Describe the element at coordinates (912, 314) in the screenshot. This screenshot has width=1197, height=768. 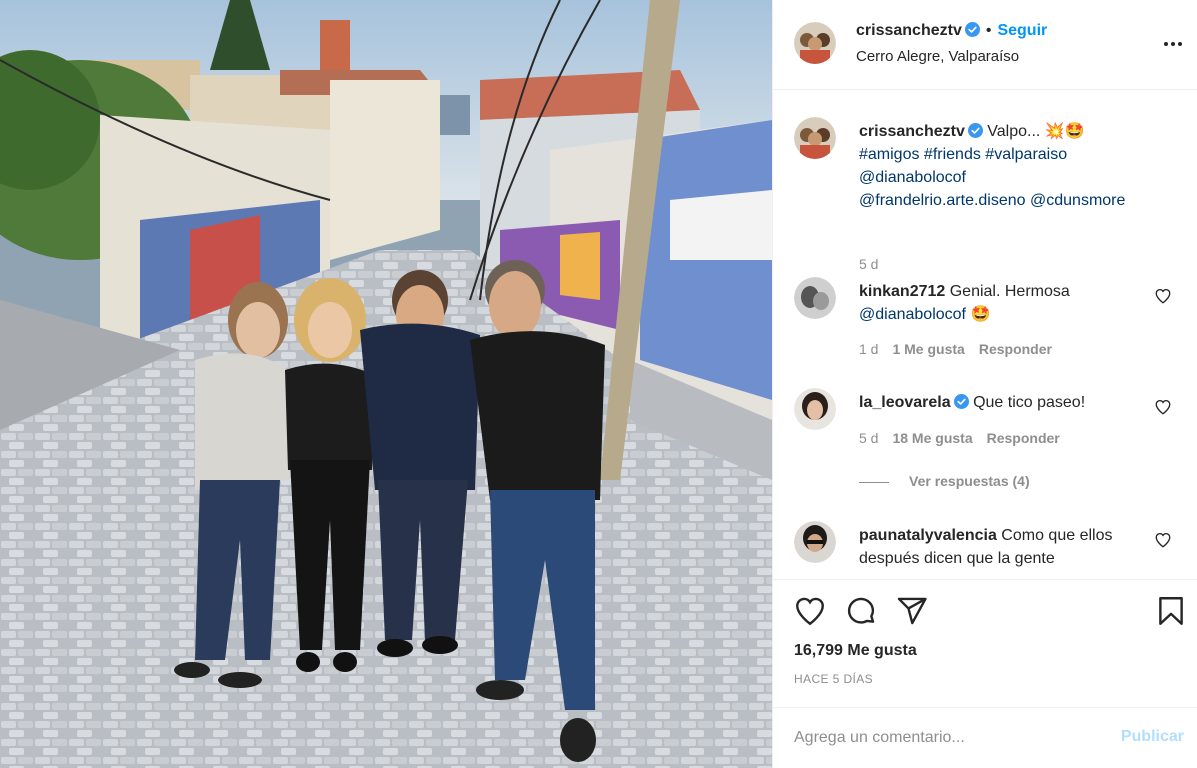
I see `comment-mention: @dianabolocof` at that location.